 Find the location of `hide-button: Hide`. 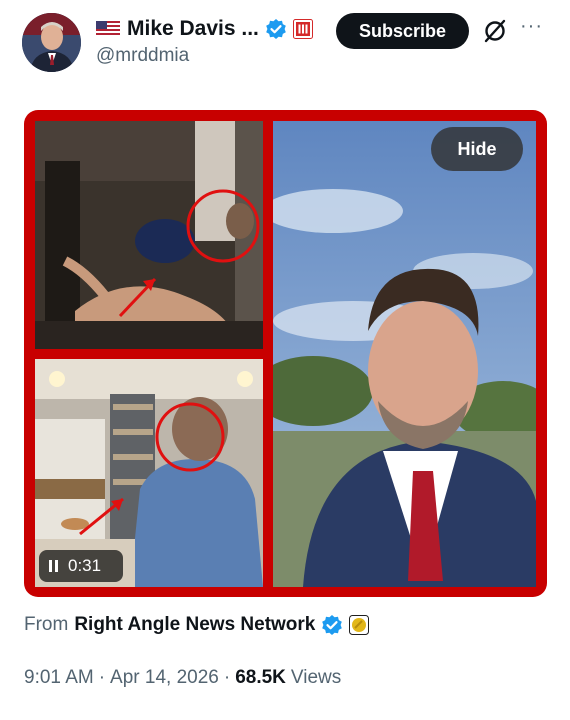

hide-button: Hide is located at coordinates (477, 149).